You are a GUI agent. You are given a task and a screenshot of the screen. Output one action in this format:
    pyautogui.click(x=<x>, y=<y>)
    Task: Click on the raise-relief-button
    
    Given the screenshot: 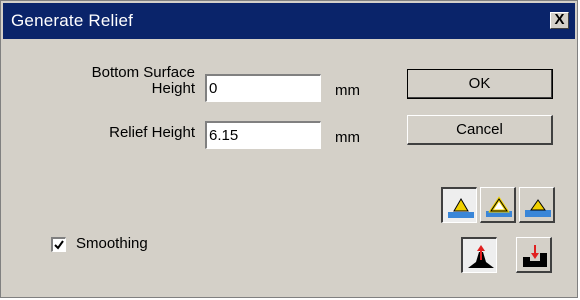 What is the action you would take?
    pyautogui.click(x=479, y=255)
    